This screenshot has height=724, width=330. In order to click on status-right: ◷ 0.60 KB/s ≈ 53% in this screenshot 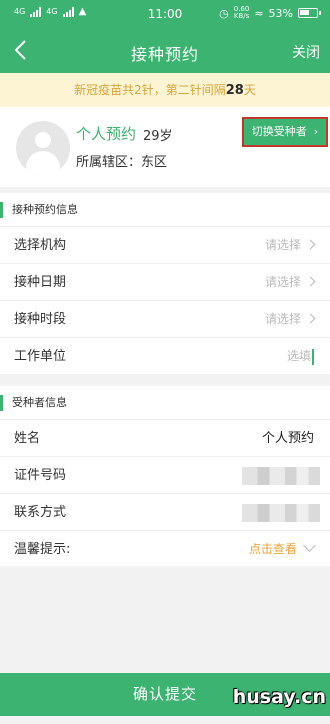, I will do `click(270, 13)`.